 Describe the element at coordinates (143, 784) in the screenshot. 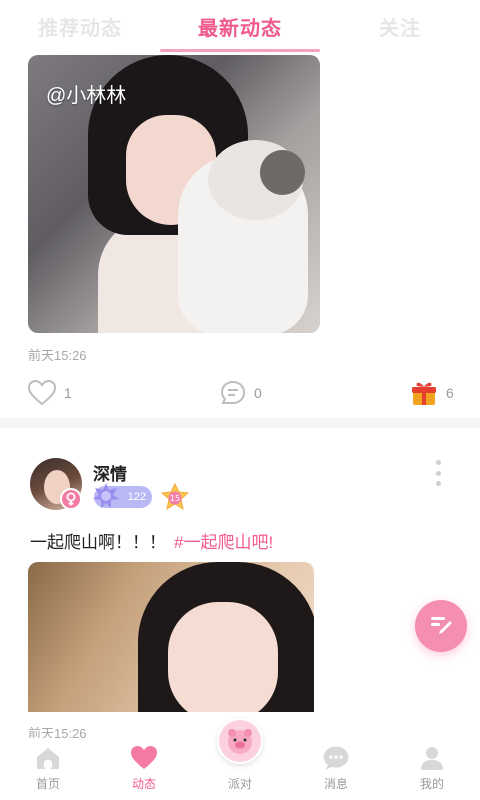

I see `nav-label: 动态` at that location.